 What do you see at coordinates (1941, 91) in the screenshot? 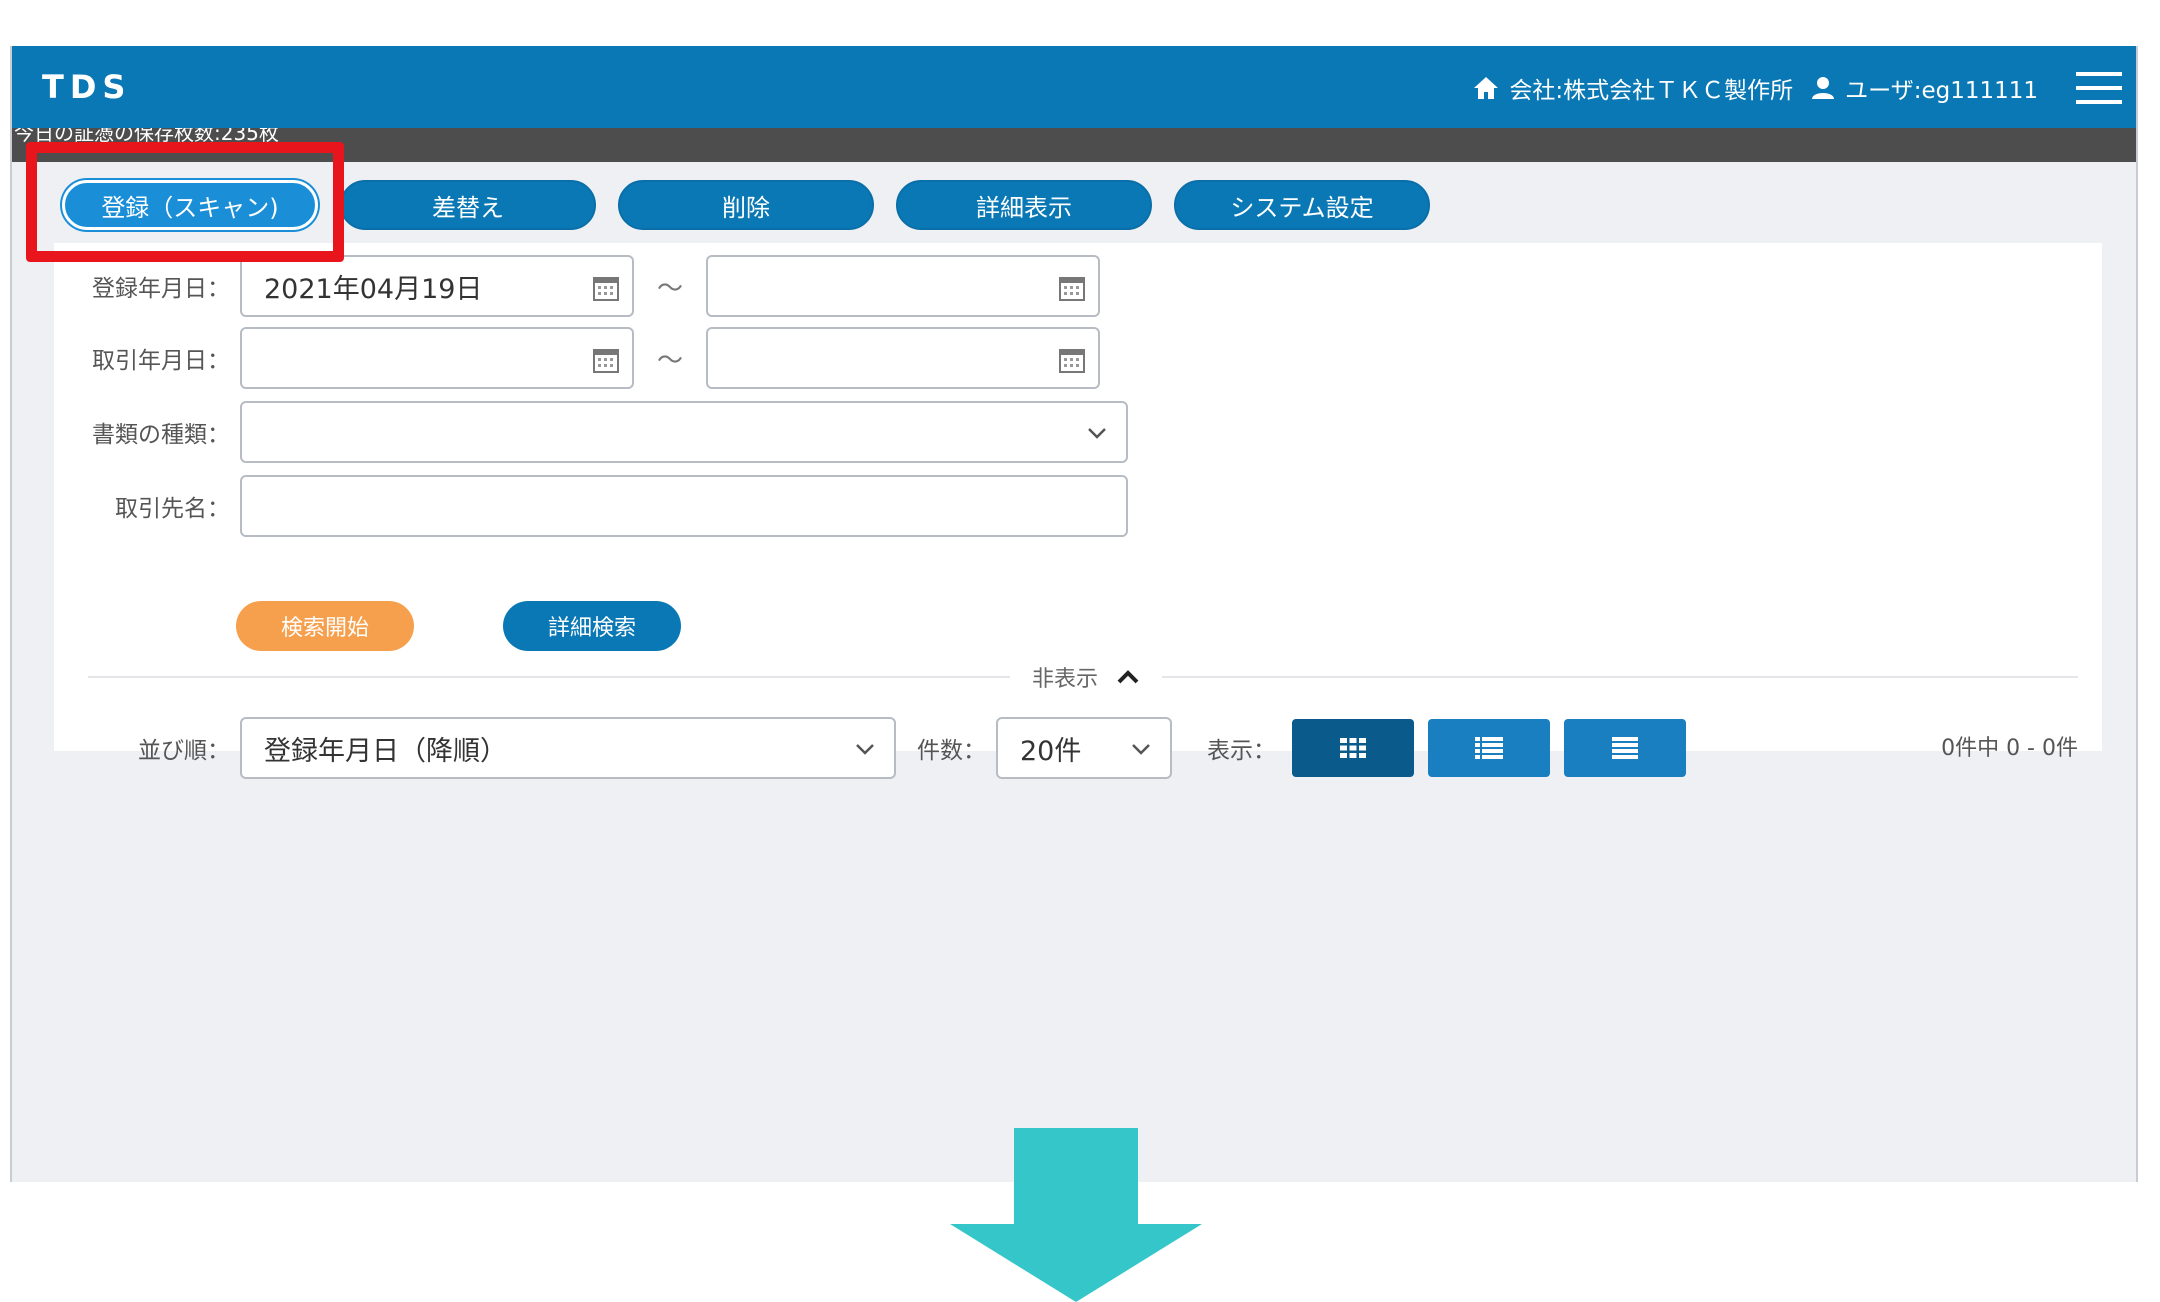
I see `user-name: ユーザ:eg111111` at bounding box center [1941, 91].